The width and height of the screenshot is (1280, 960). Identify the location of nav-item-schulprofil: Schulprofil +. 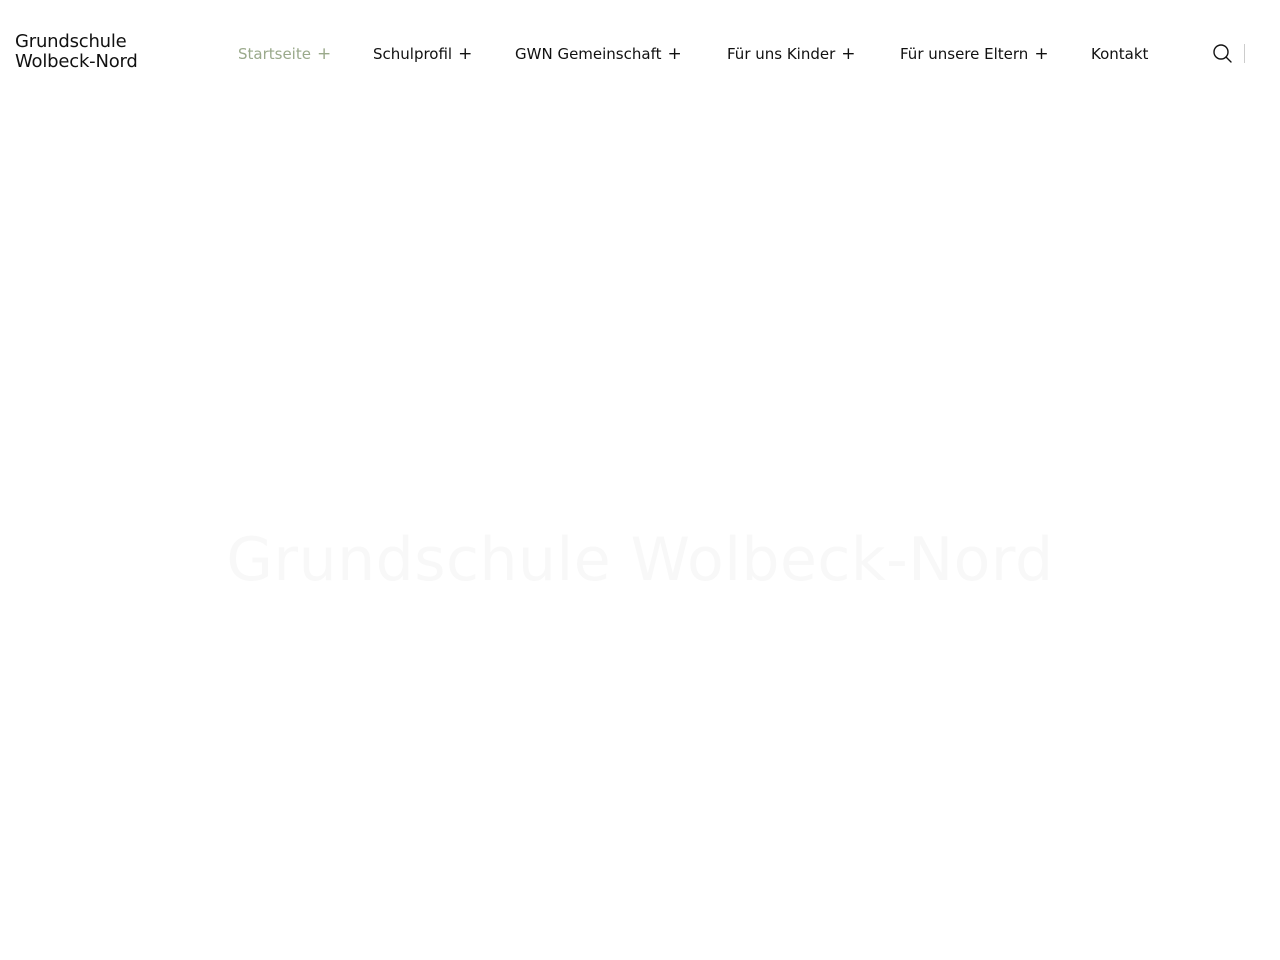
(422, 54).